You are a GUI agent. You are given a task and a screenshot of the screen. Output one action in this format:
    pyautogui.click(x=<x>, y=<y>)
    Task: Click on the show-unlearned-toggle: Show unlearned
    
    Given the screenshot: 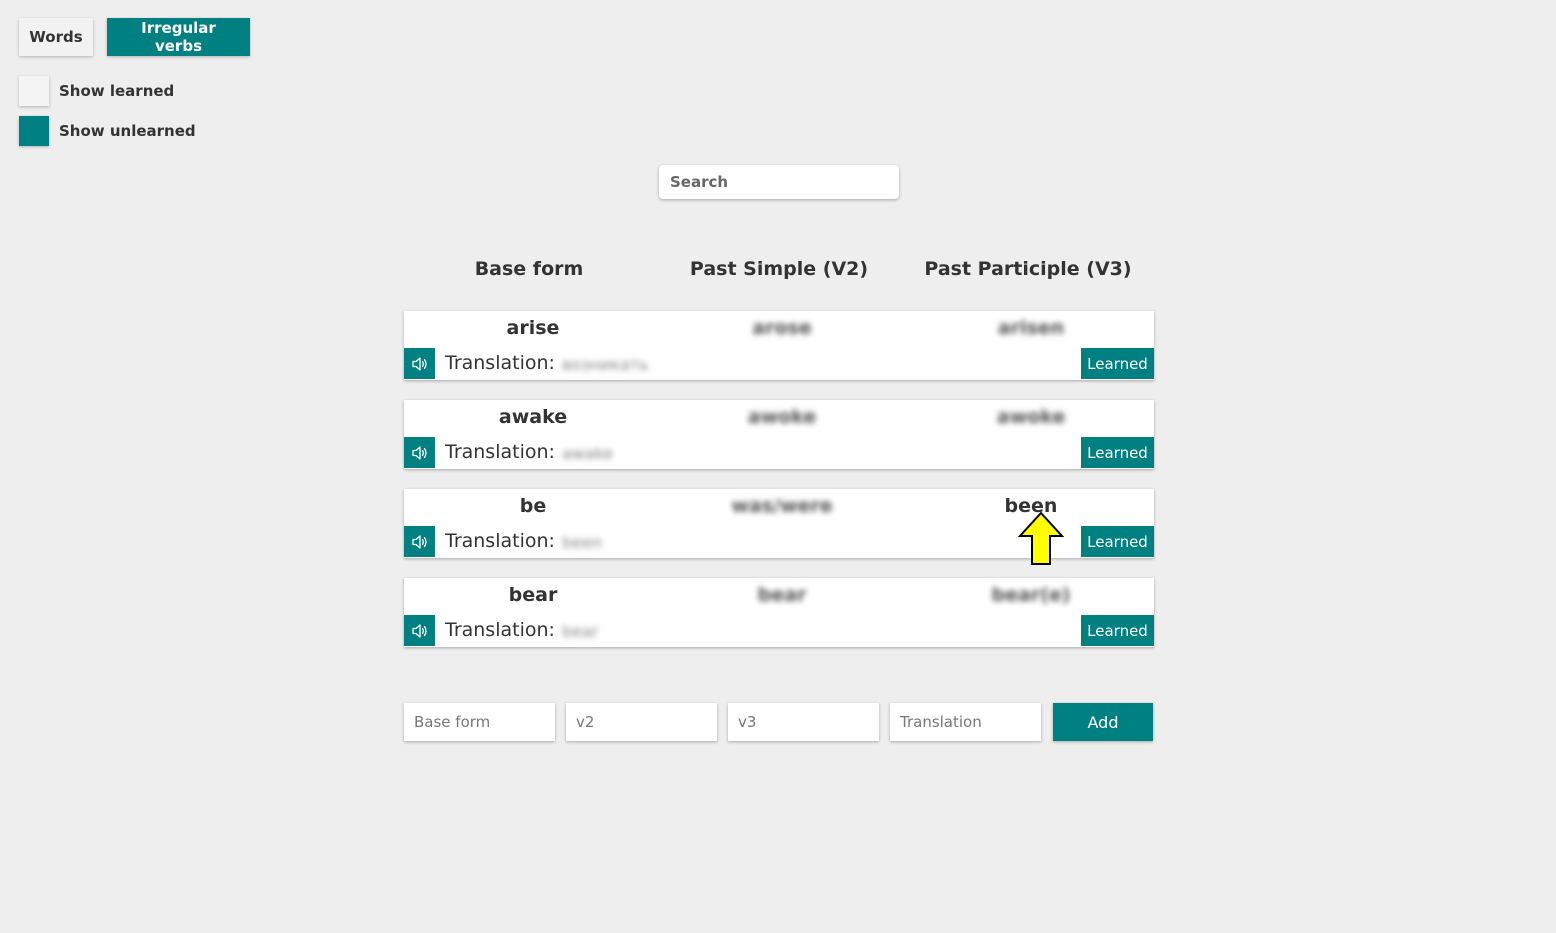 What is the action you would take?
    pyautogui.click(x=107, y=131)
    